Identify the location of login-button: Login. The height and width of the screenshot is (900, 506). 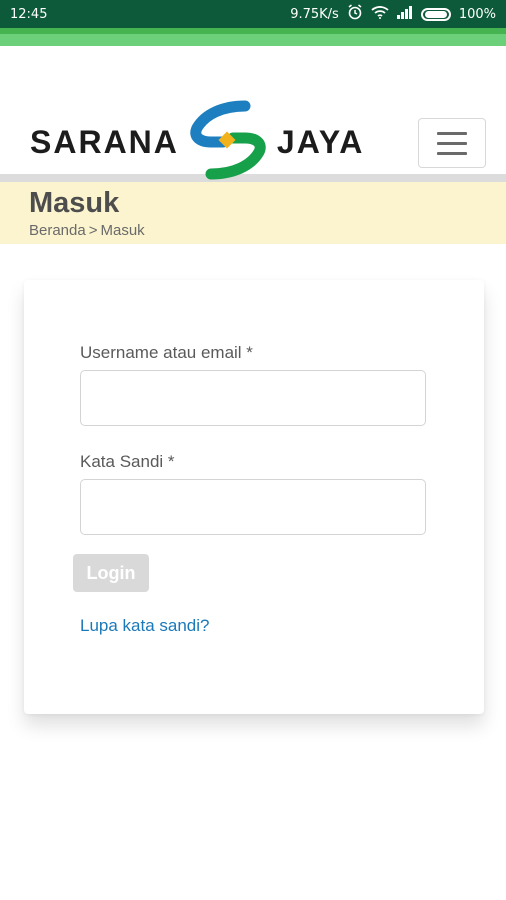
(111, 573).